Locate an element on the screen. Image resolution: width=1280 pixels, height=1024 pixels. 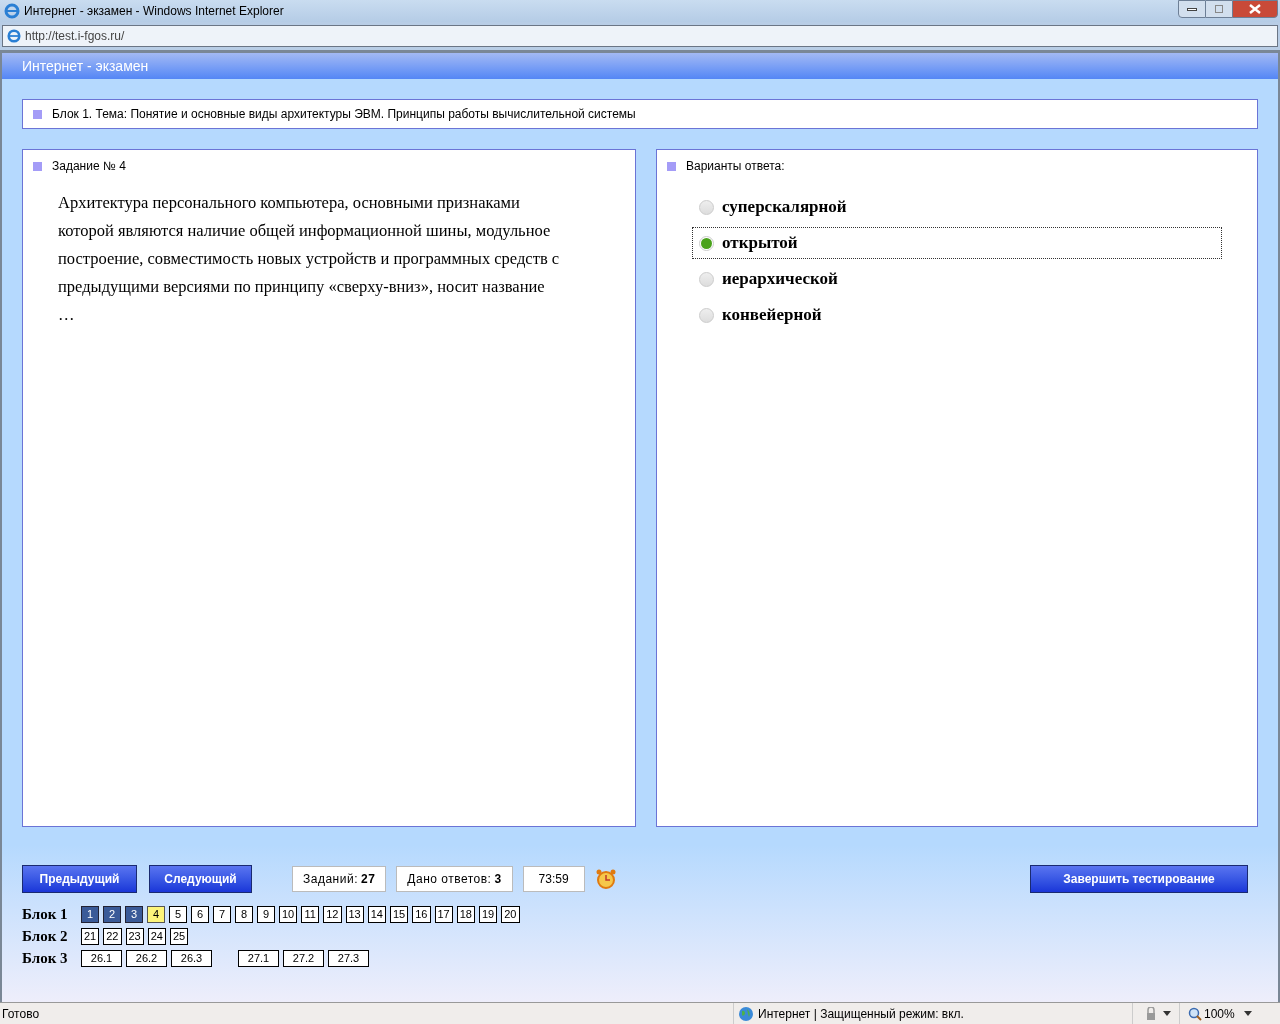
maximize-button is located at coordinates (1219, 9).